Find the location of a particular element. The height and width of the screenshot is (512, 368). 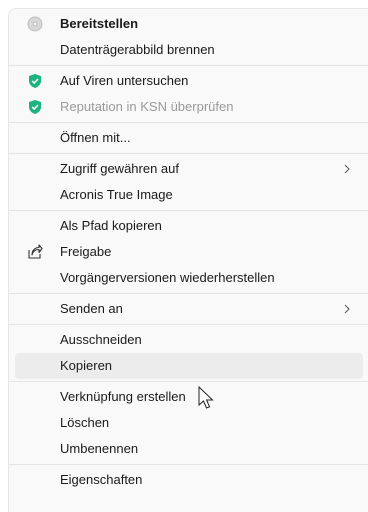

menu-item-label: Reputation in KSN überprüfen is located at coordinates (147, 106).